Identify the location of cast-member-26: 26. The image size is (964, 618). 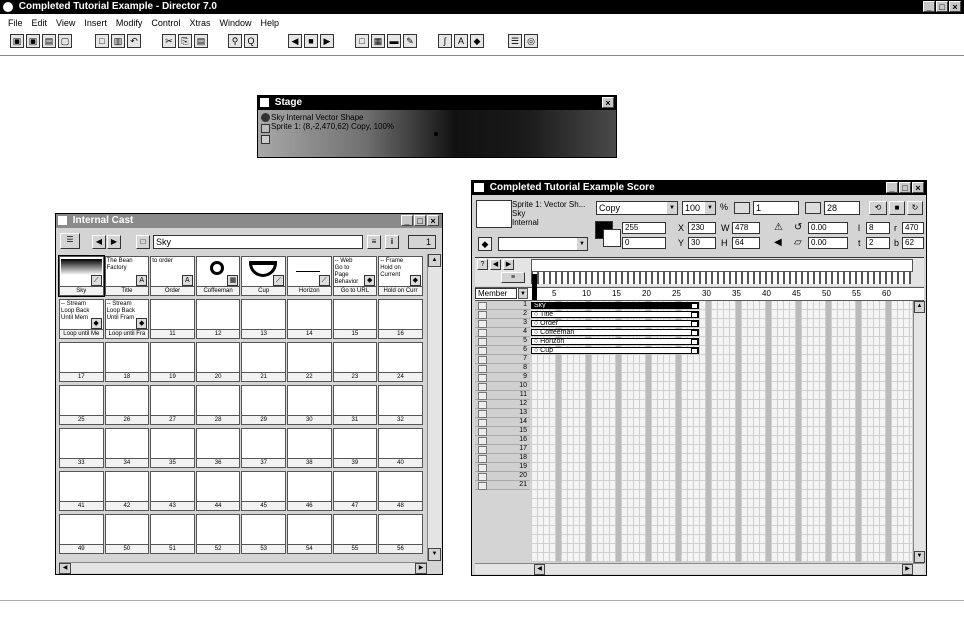
(127, 405).